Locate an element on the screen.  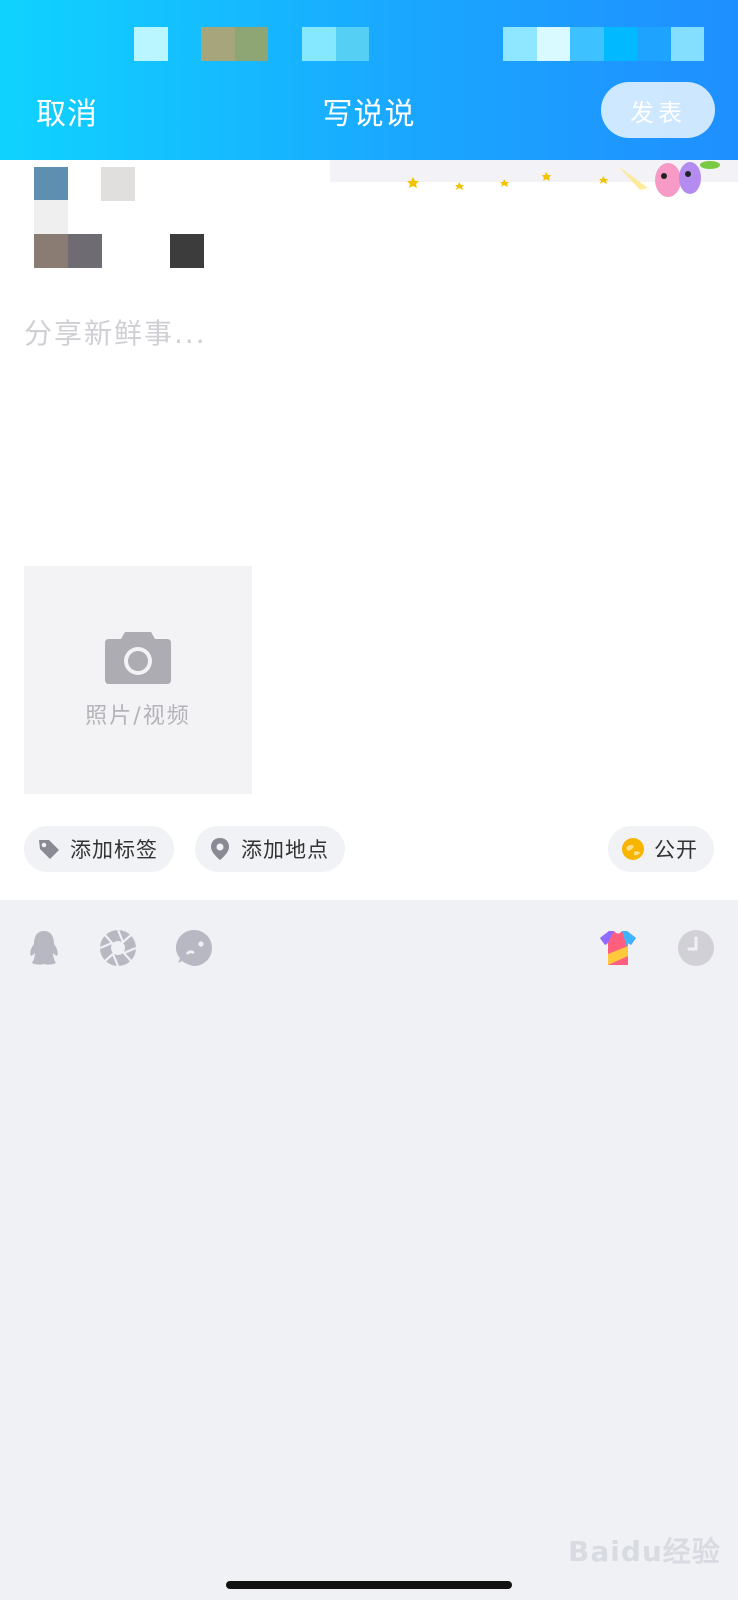
visibility-button: 公开 is located at coordinates (661, 849).